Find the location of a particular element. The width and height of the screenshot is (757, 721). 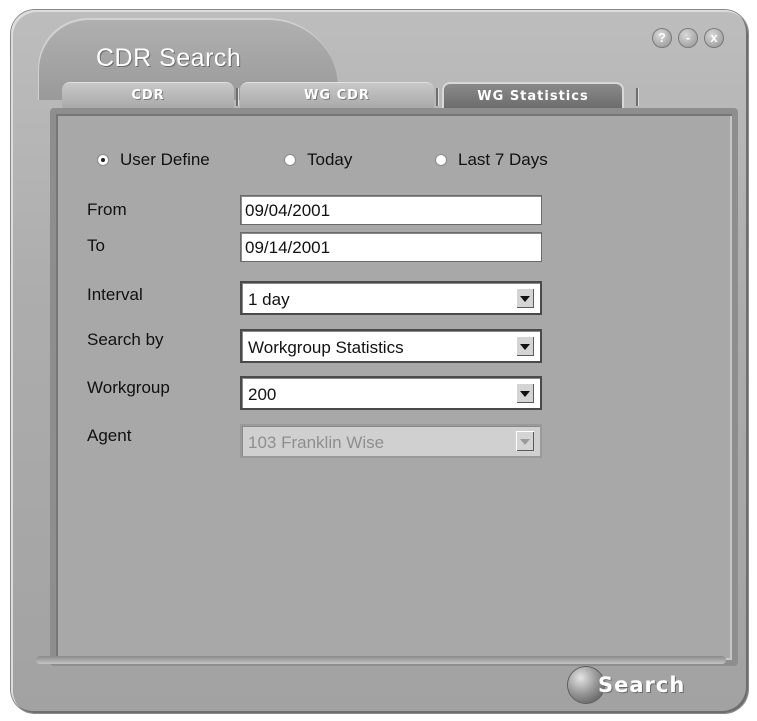

from-date-field: 09/04/2001 is located at coordinates (391, 210).